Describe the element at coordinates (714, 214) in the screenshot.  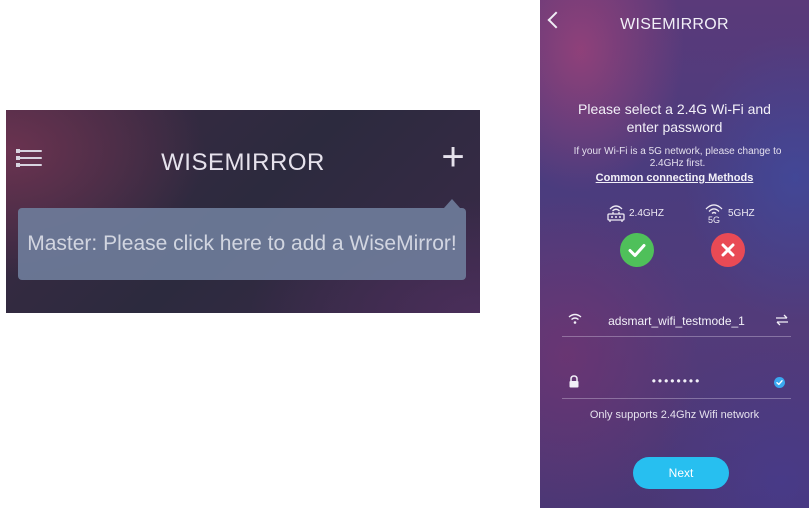
I see `wifi-5g-icon: 5G` at that location.